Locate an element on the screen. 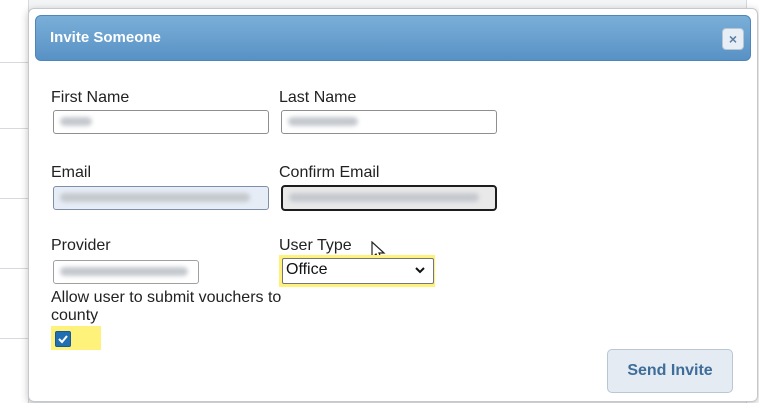 This screenshot has width=759, height=403. background-page-left is located at coordinates (14, 201).